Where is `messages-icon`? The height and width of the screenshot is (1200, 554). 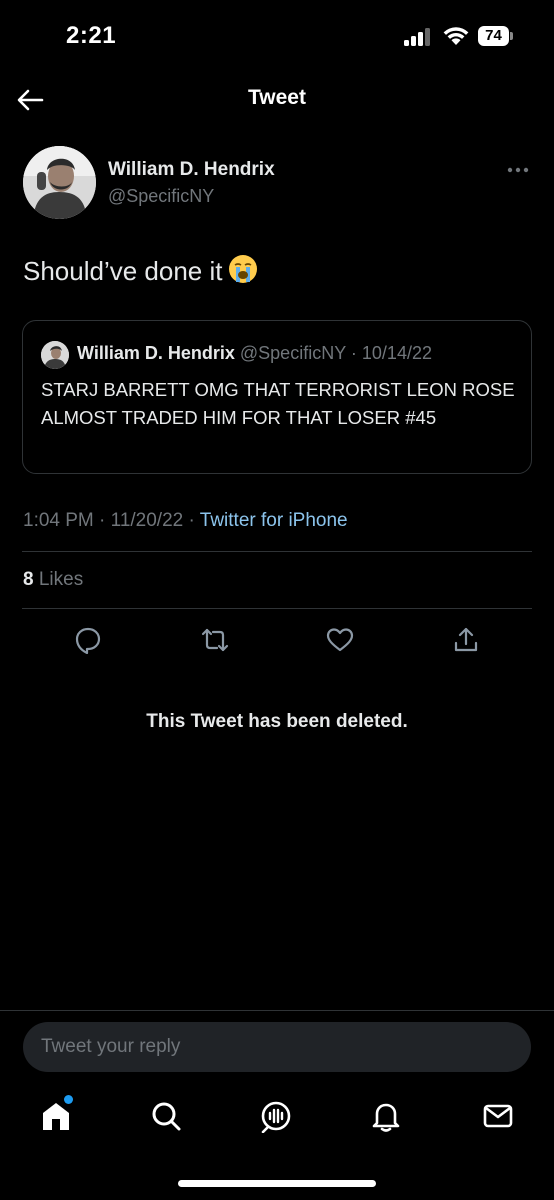
messages-icon is located at coordinates (498, 1116).